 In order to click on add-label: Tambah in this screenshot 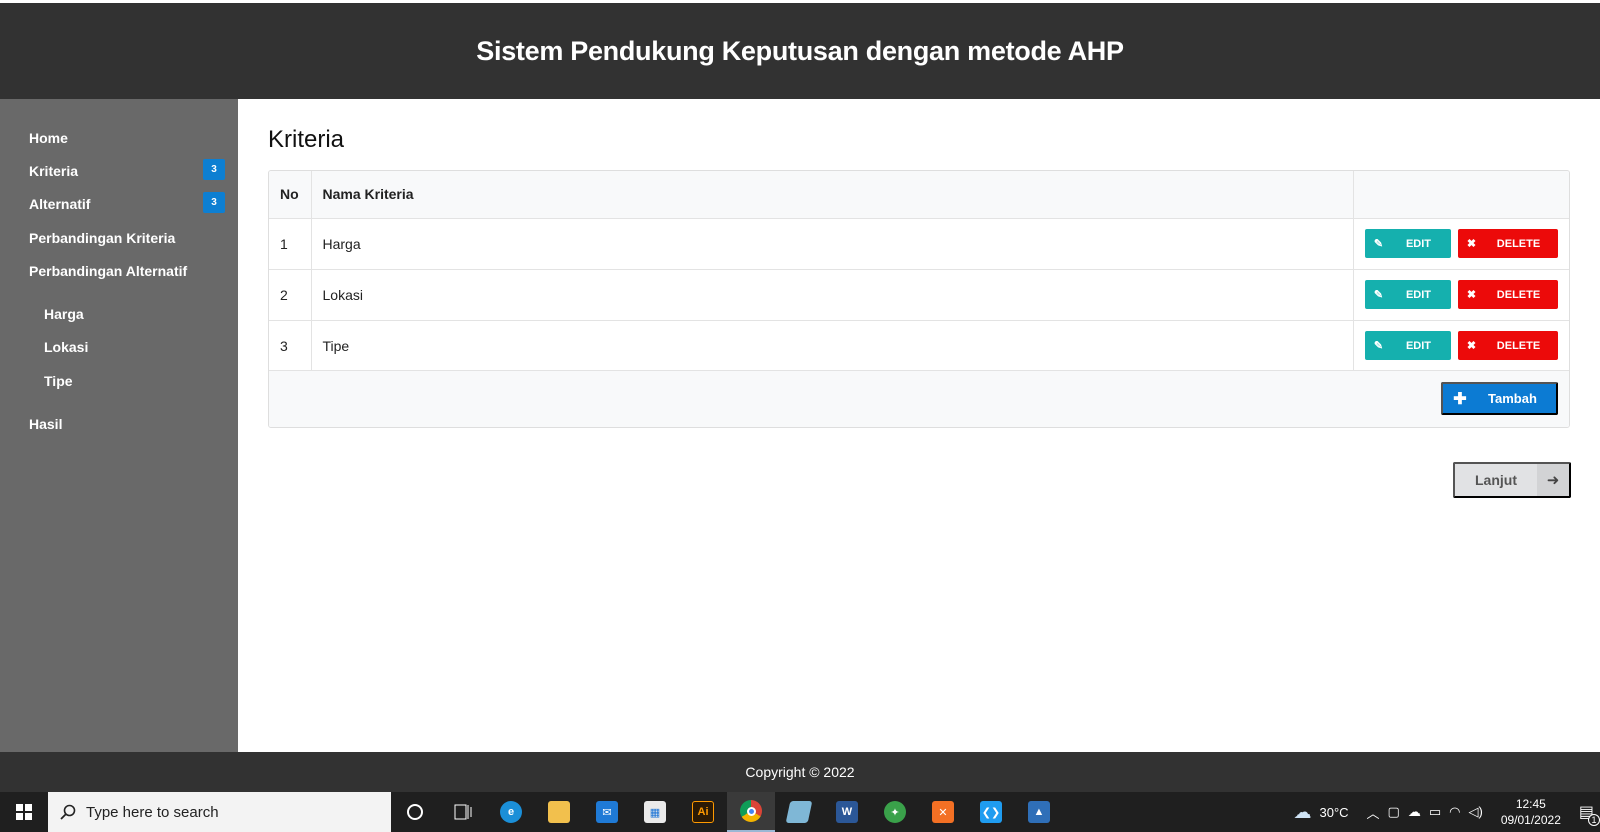, I will do `click(1512, 398)`.